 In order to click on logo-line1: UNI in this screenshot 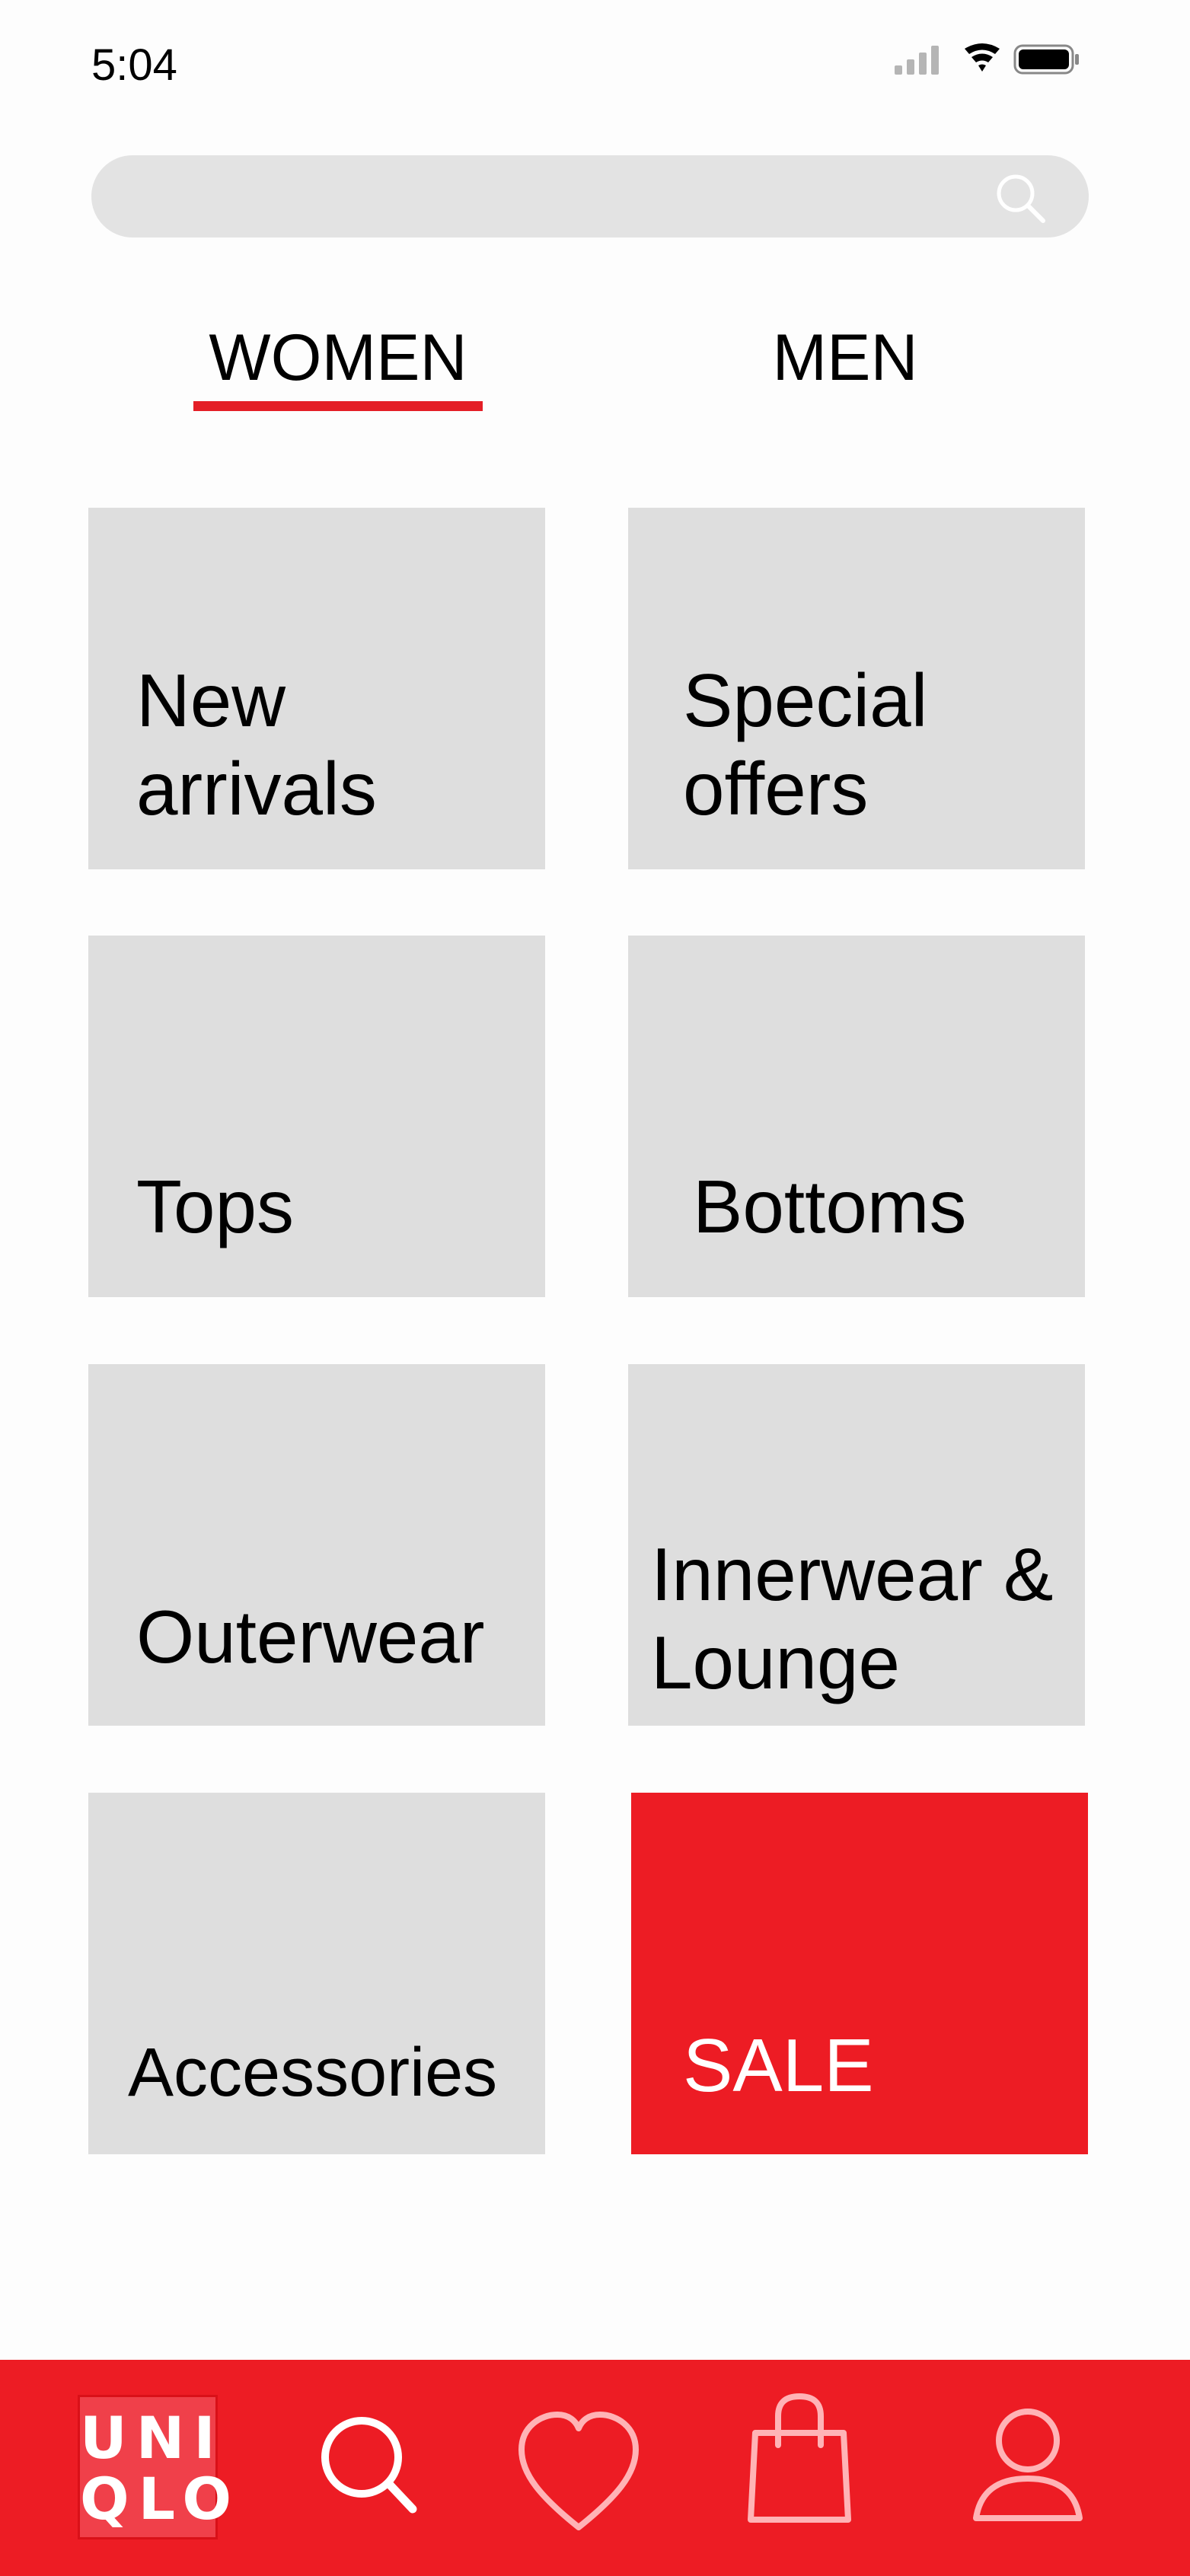, I will do `click(152, 2438)`.